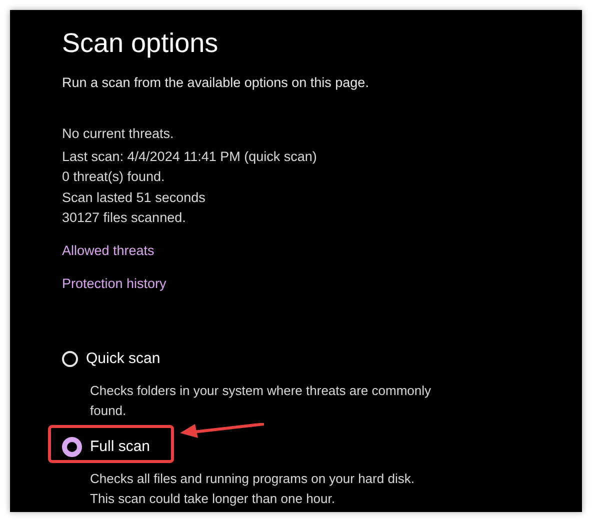 The width and height of the screenshot is (592, 522). Describe the element at coordinates (108, 250) in the screenshot. I see `link: Allowed threats` at that location.